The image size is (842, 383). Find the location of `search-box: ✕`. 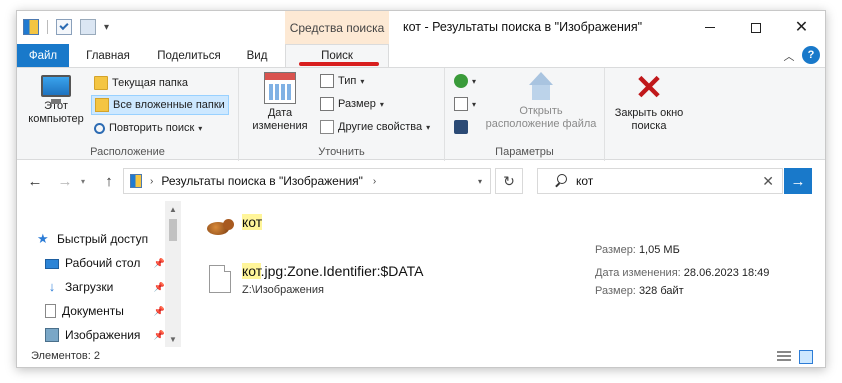

search-box: ✕ is located at coordinates (660, 181).